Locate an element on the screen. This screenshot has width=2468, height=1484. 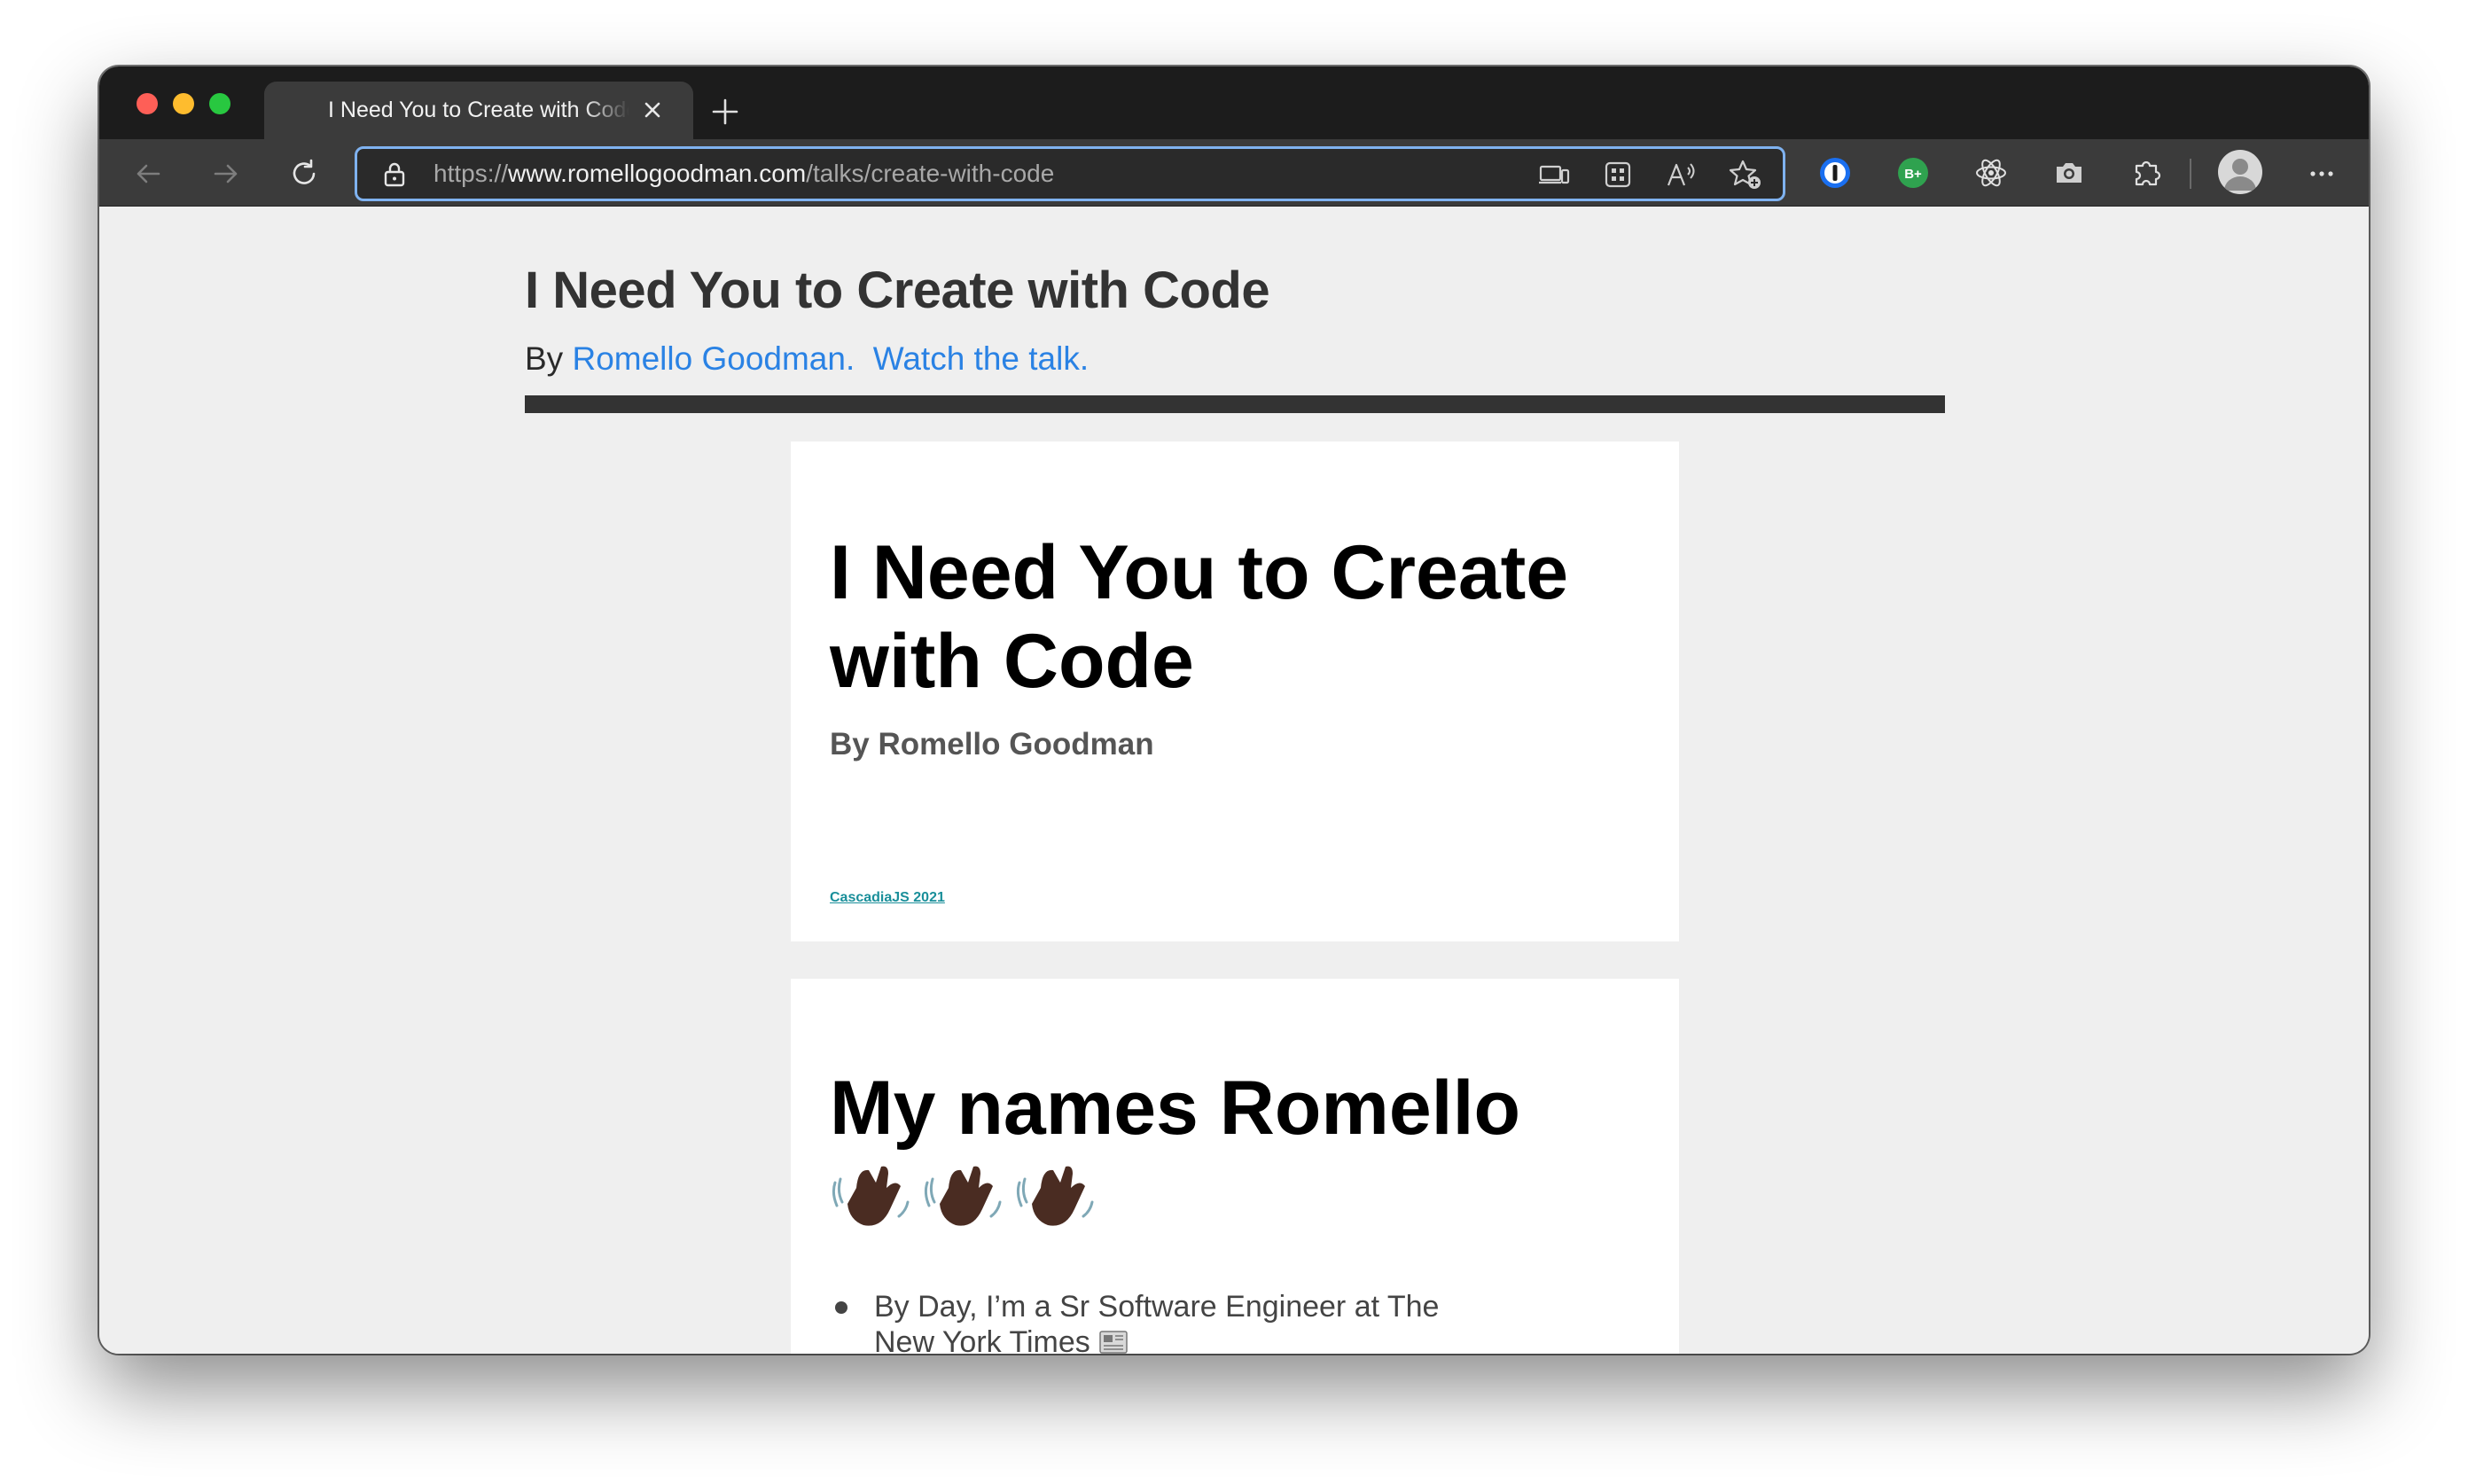
svg-text: B+ is located at coordinates (1913, 174).